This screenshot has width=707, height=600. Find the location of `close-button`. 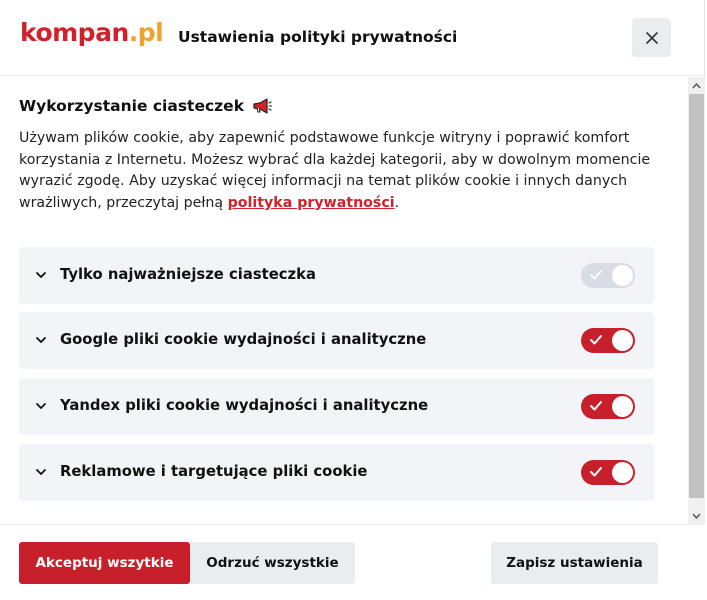

close-button is located at coordinates (651, 37).